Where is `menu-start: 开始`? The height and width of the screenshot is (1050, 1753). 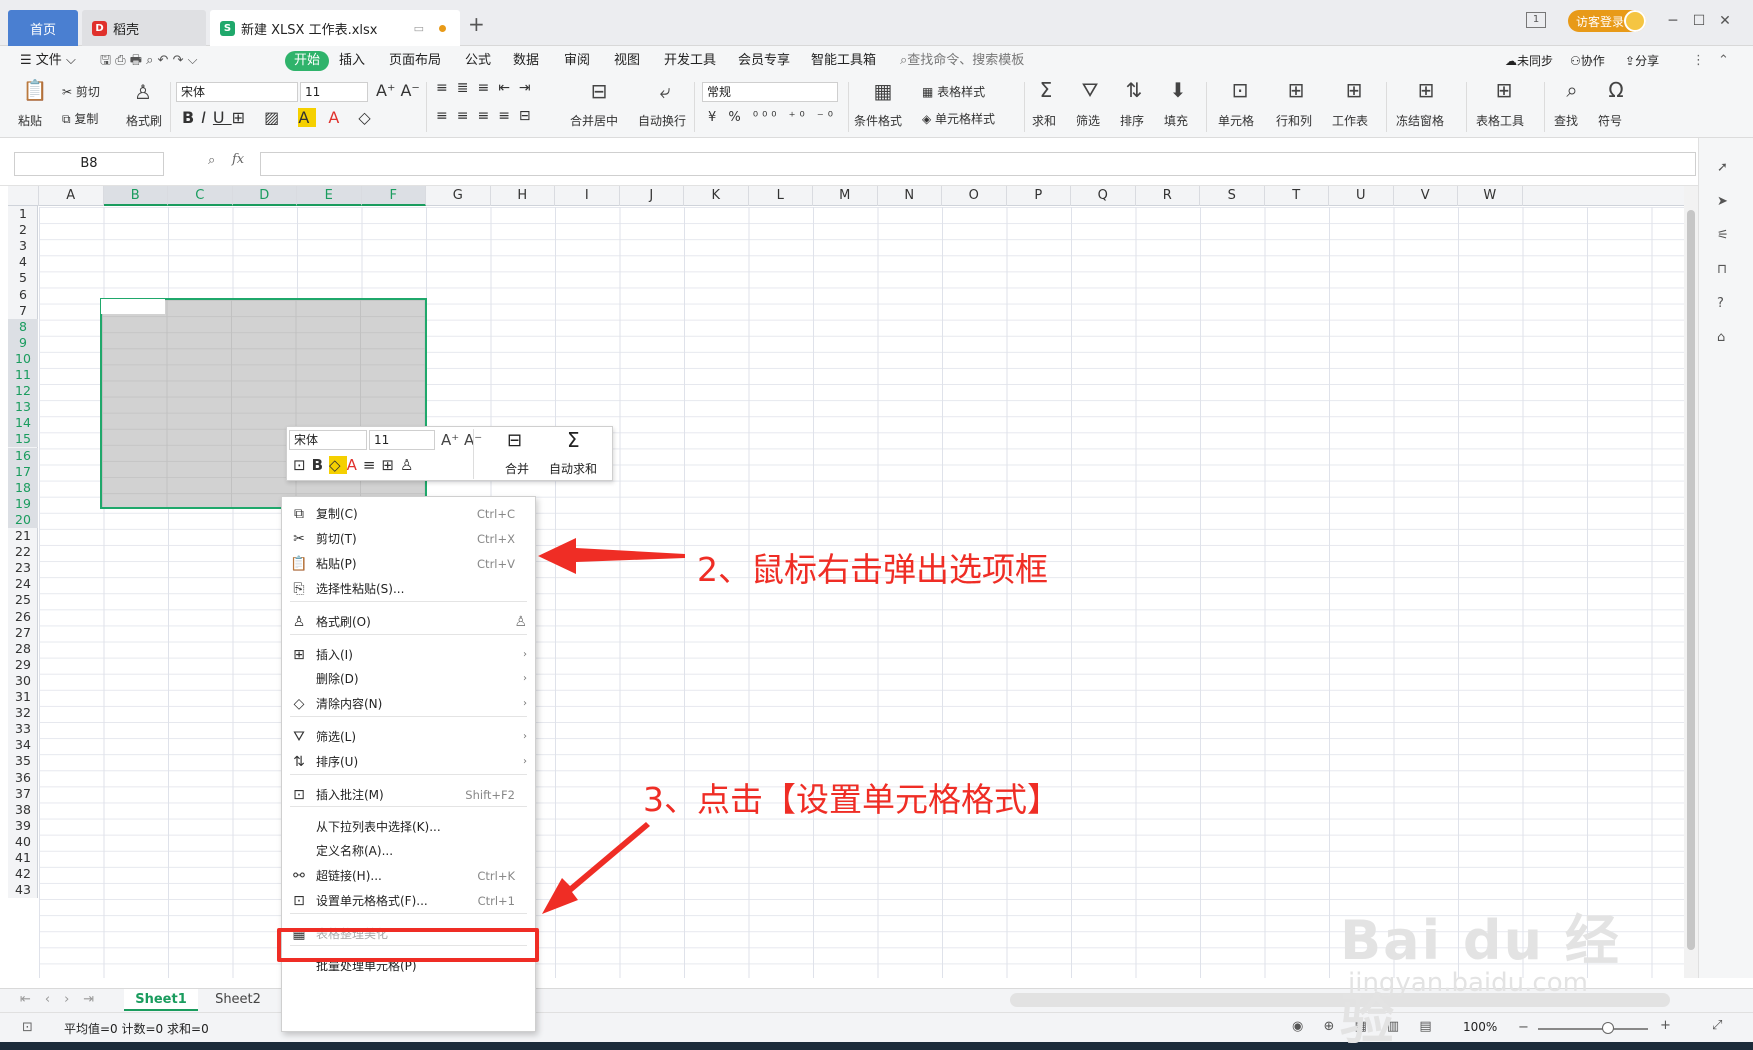
menu-start: 开始 is located at coordinates (307, 61).